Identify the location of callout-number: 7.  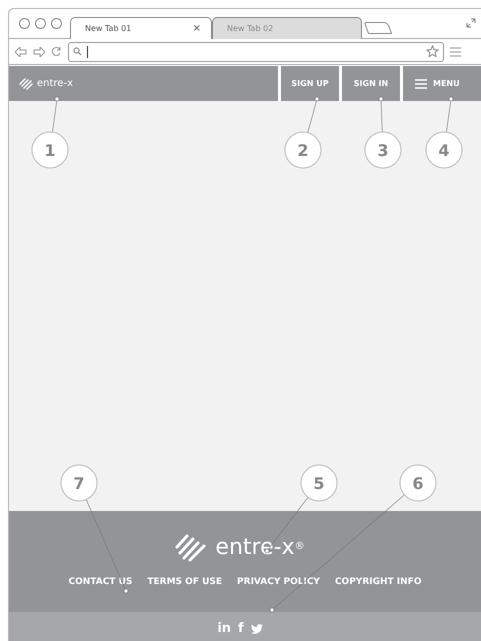
(79, 483).